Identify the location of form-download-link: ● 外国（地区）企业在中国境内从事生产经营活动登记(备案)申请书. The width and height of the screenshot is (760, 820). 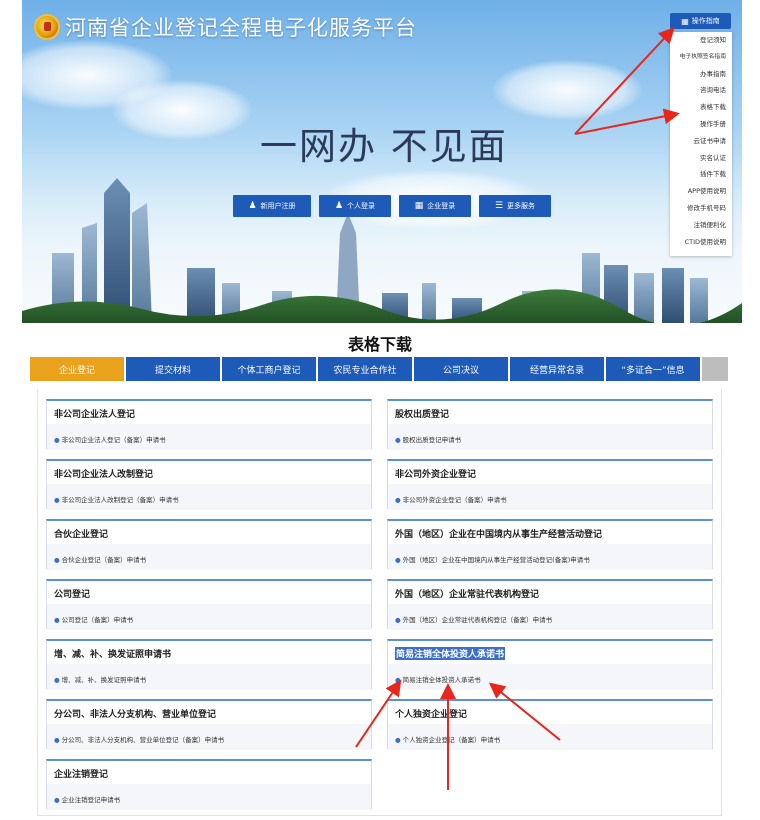
(492, 559).